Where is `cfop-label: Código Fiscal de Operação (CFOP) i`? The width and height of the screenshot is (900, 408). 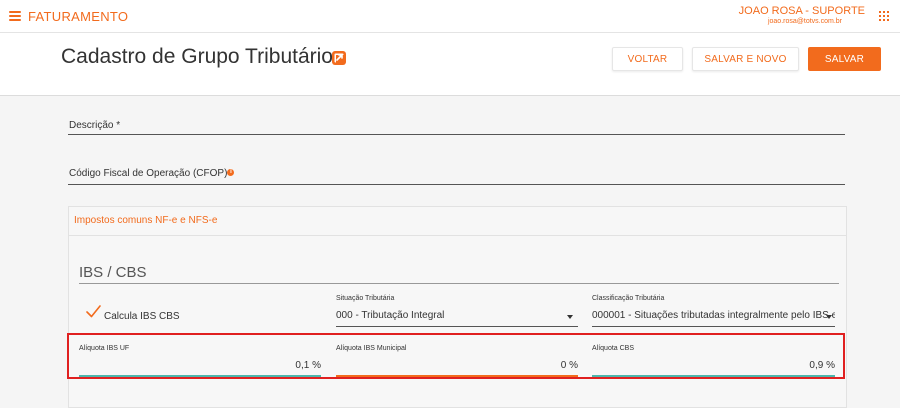
cfop-label: Código Fiscal de Operação (CFOP) i is located at coordinates (152, 173).